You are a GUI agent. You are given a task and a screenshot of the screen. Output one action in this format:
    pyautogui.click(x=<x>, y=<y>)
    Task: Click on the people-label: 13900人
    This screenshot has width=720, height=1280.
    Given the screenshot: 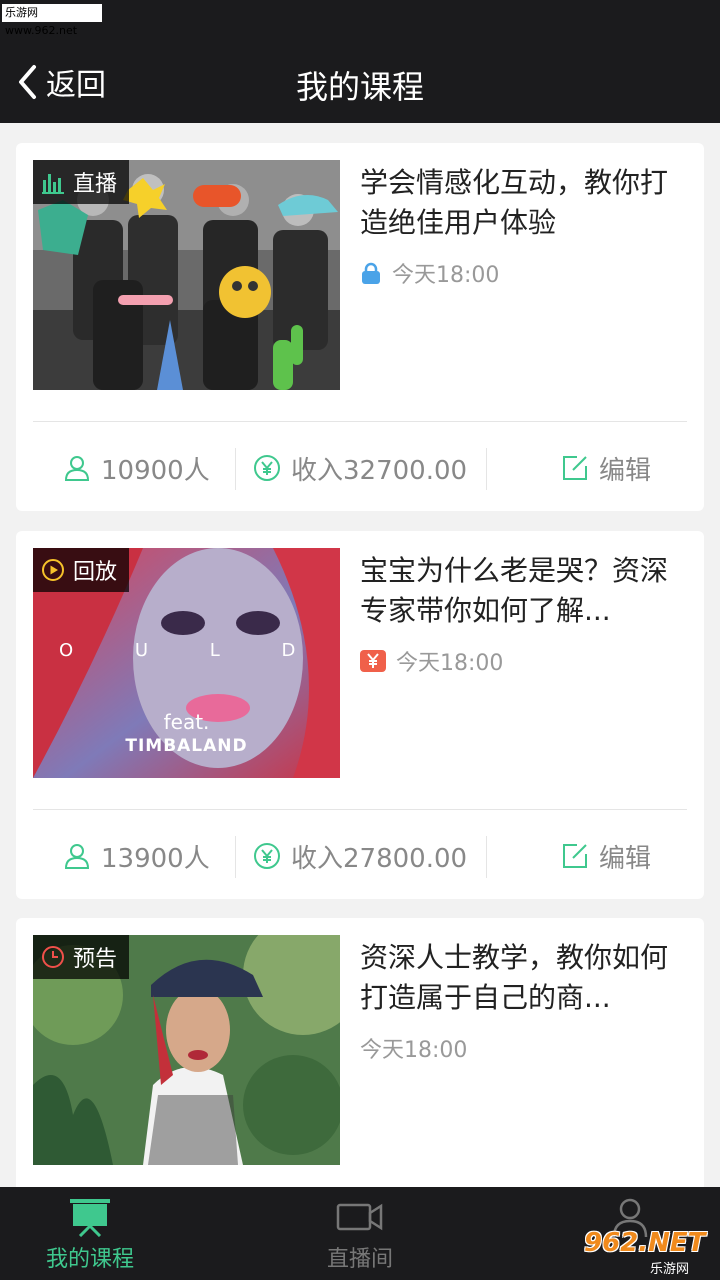 What is the action you would take?
    pyautogui.click(x=155, y=858)
    